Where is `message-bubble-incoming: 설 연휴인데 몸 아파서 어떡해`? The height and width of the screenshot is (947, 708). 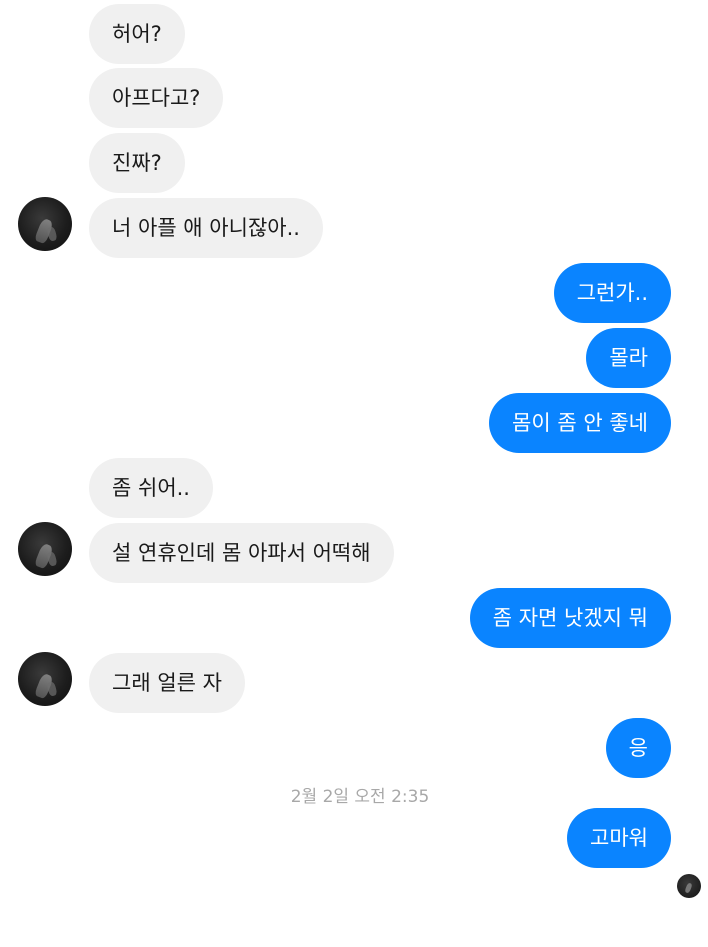 message-bubble-incoming: 설 연휴인데 몸 아파서 어떡해 is located at coordinates (241, 553).